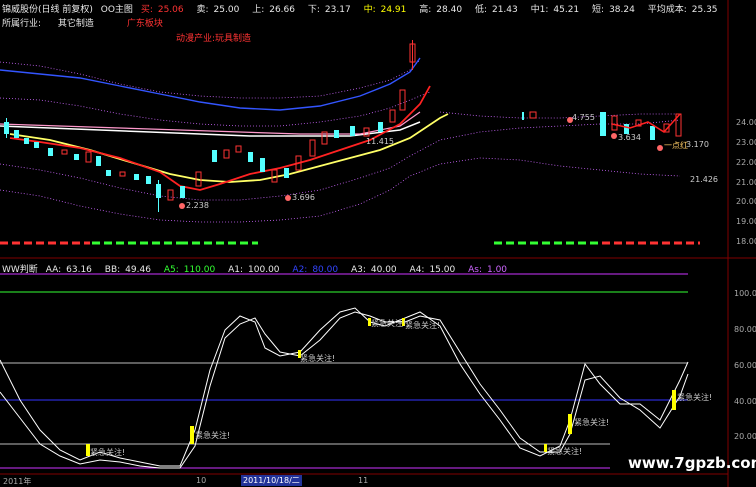 The image size is (756, 487). What do you see at coordinates (629, 137) in the screenshot?
I see `price-annotation: 3.634` at bounding box center [629, 137].